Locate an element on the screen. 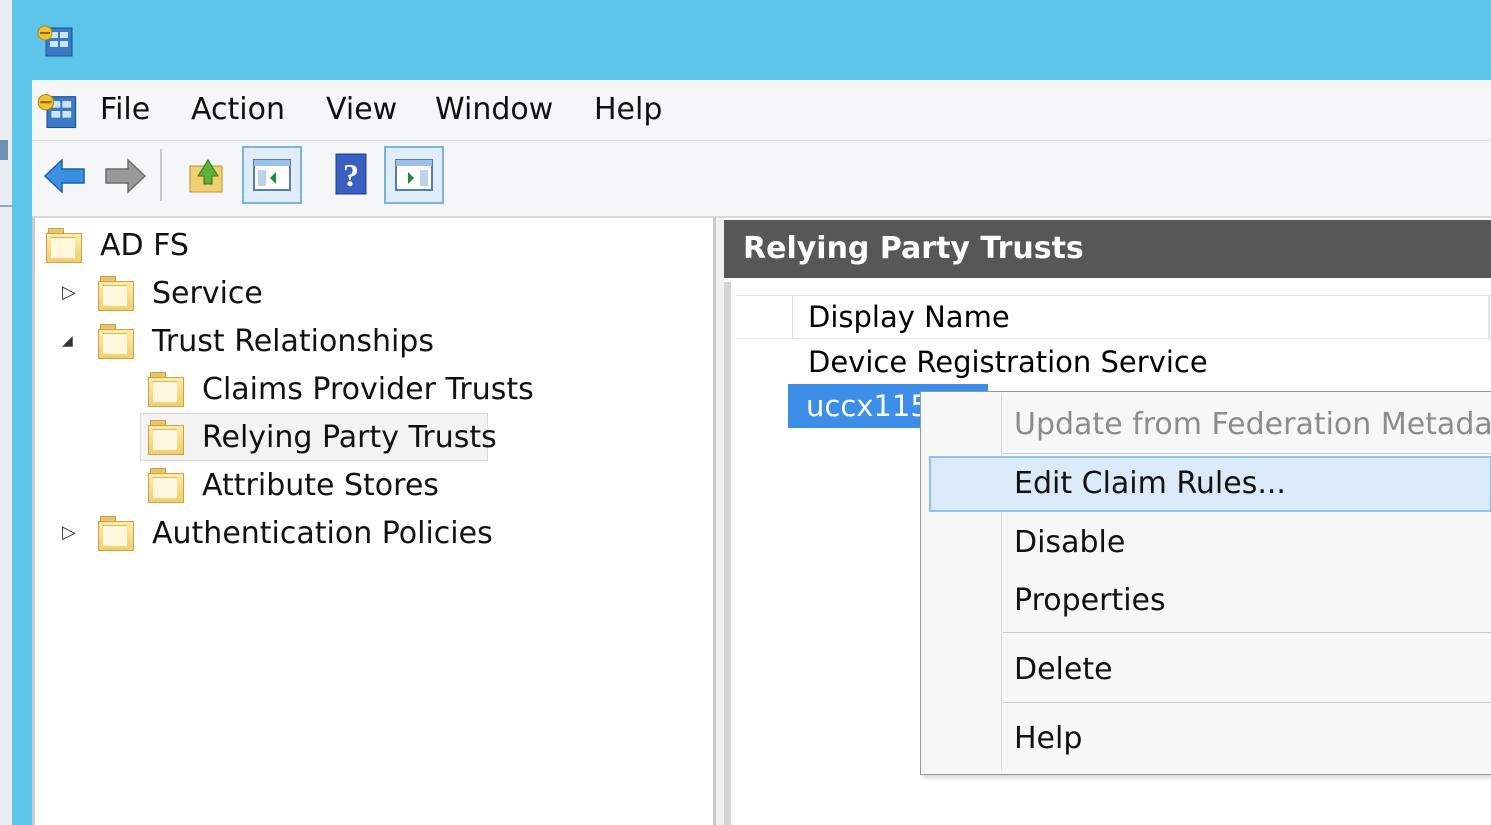 The image size is (1491, 825). tree-item-label: Service is located at coordinates (207, 293).